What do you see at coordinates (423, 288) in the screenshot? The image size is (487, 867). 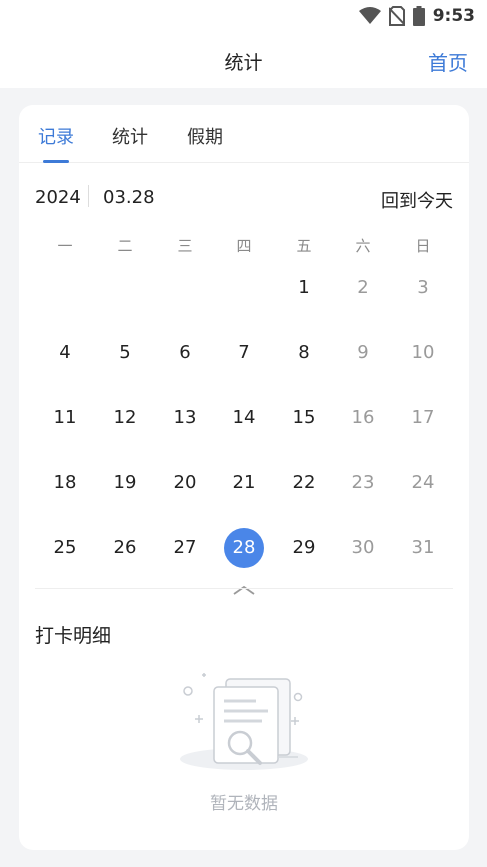 I see `calendar-day: 3` at bounding box center [423, 288].